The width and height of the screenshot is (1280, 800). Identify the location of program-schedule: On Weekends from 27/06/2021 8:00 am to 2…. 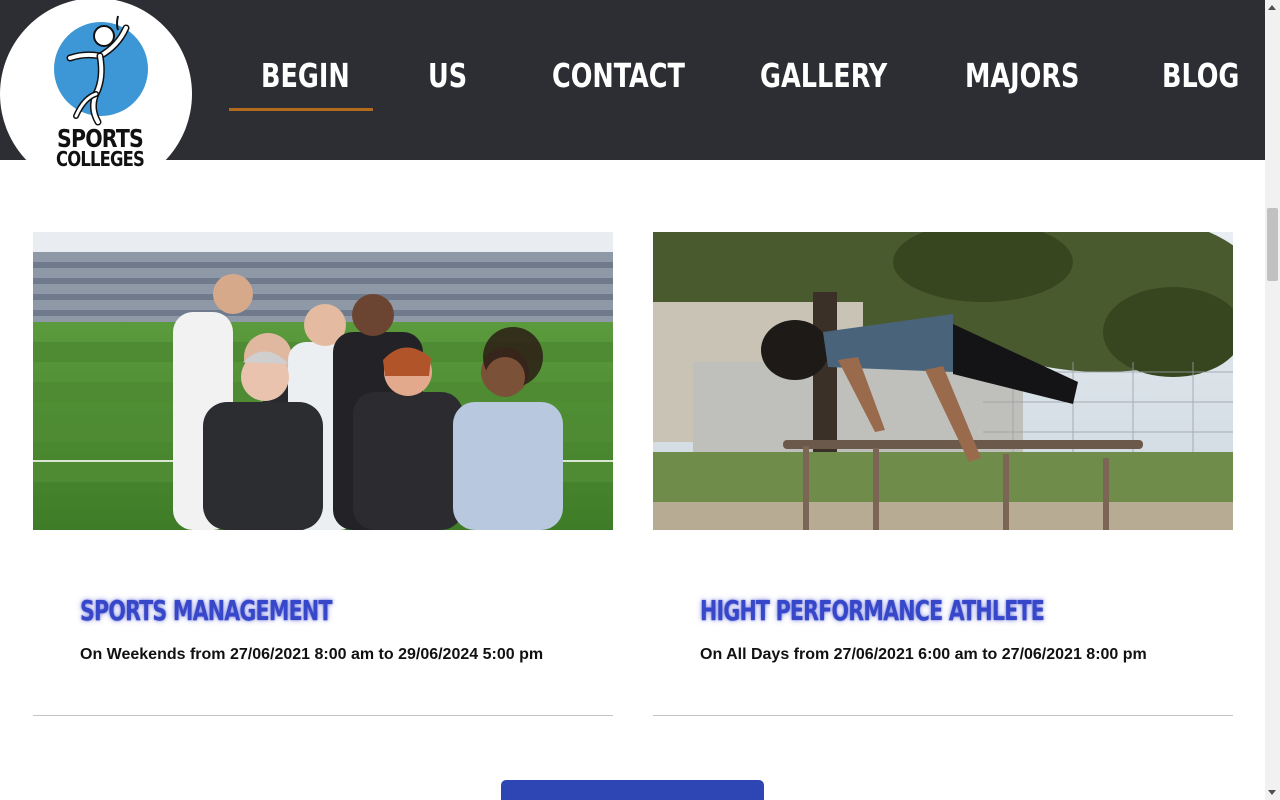
(312, 654).